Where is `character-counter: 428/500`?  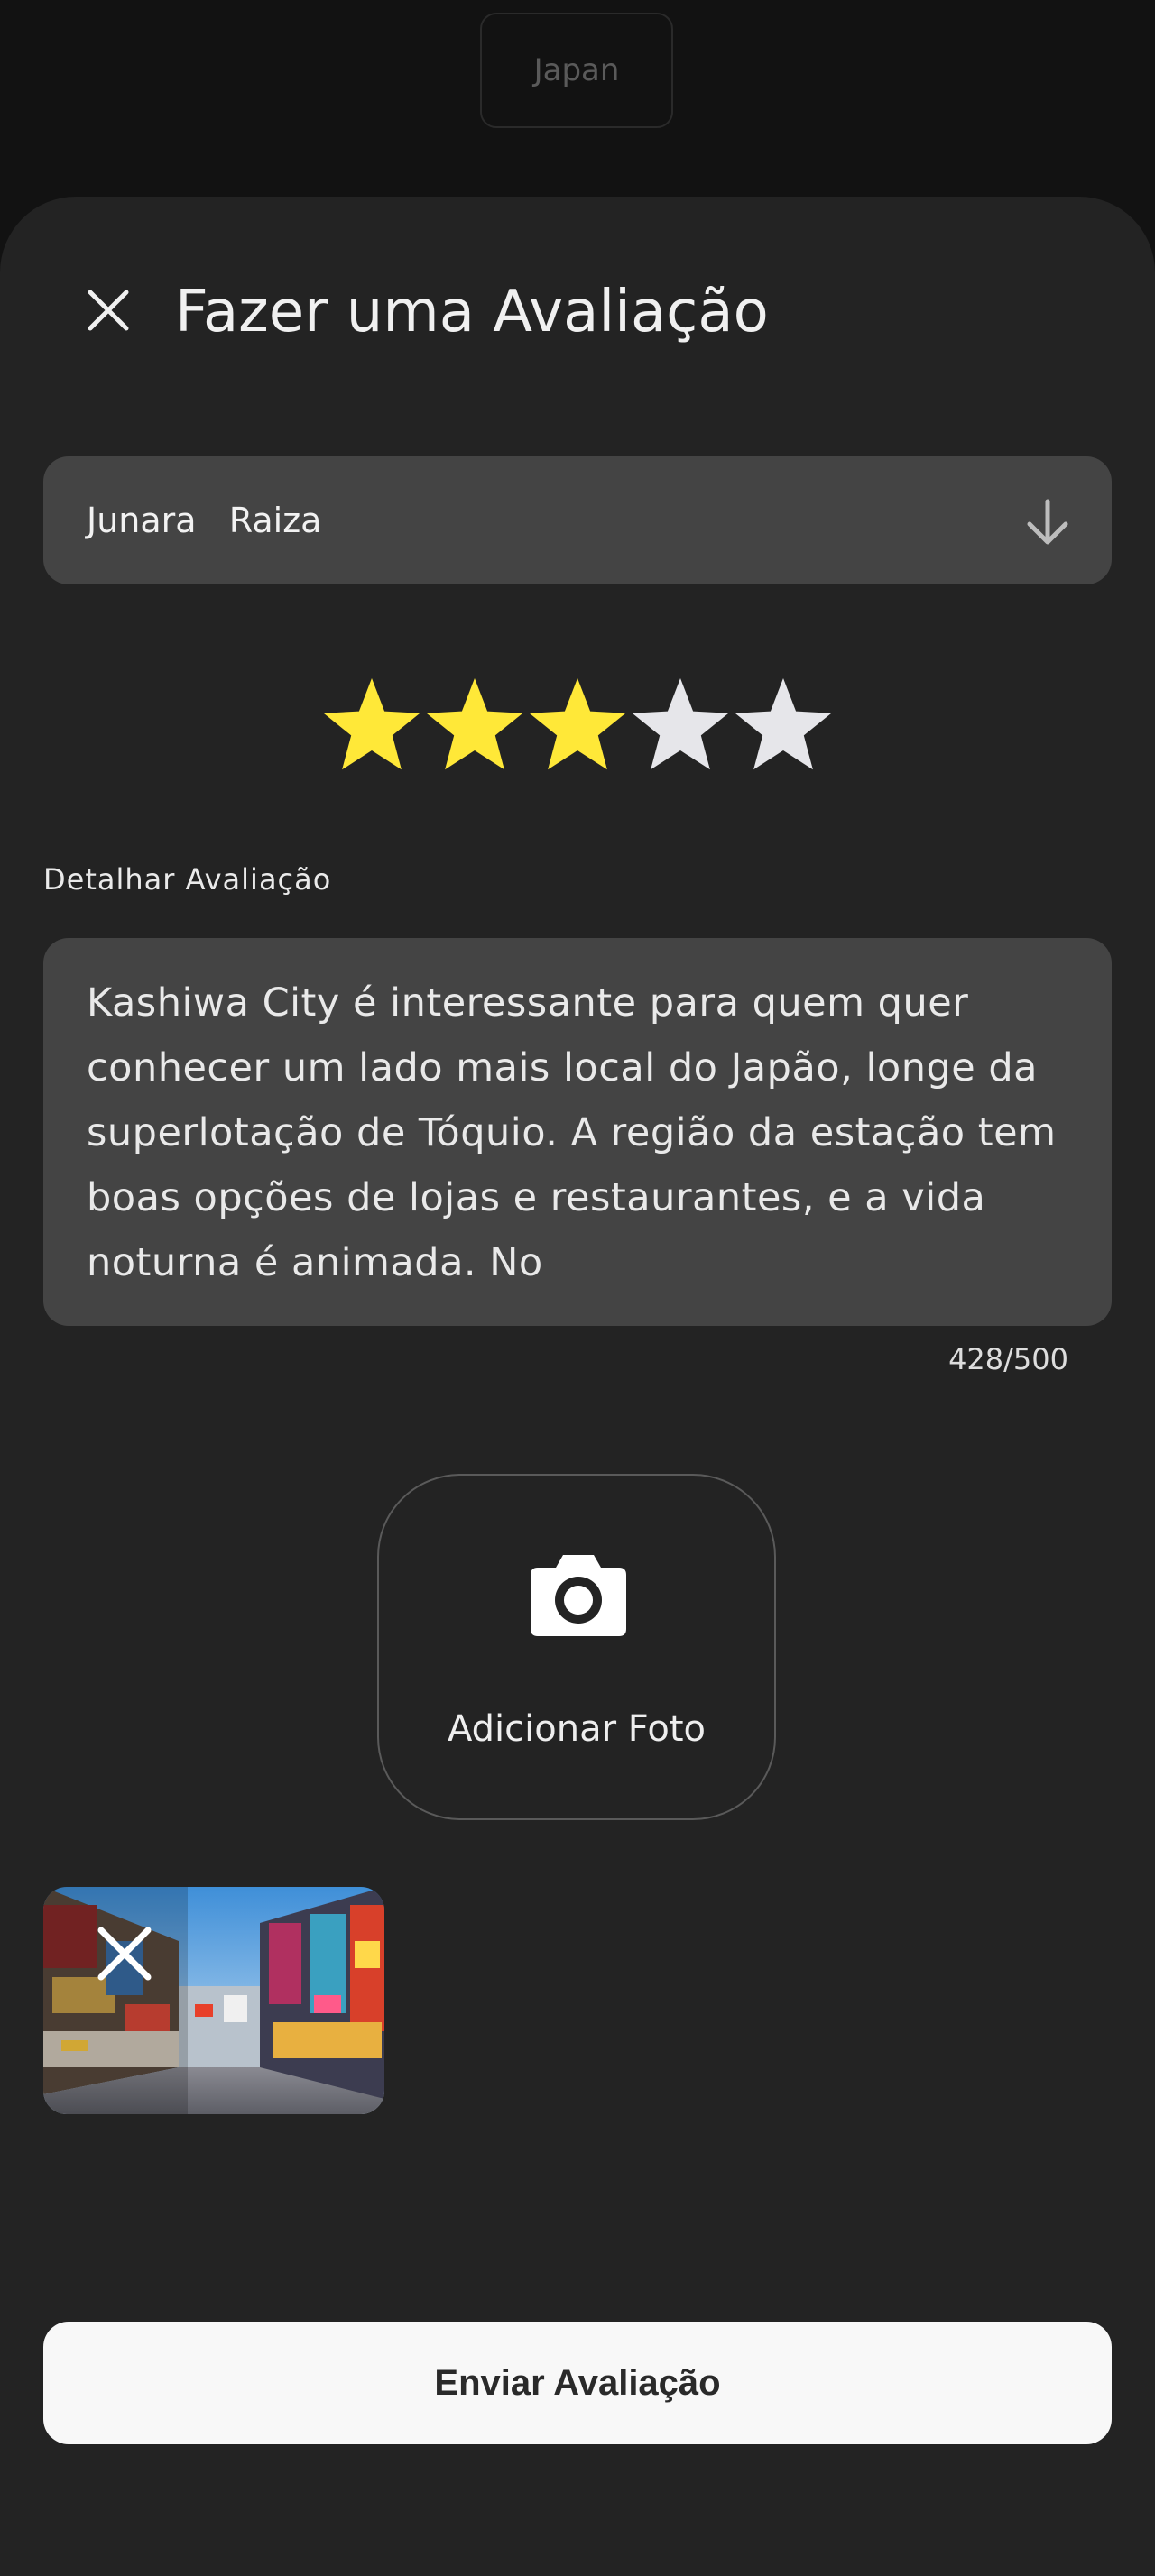 character-counter: 428/500 is located at coordinates (1008, 1359).